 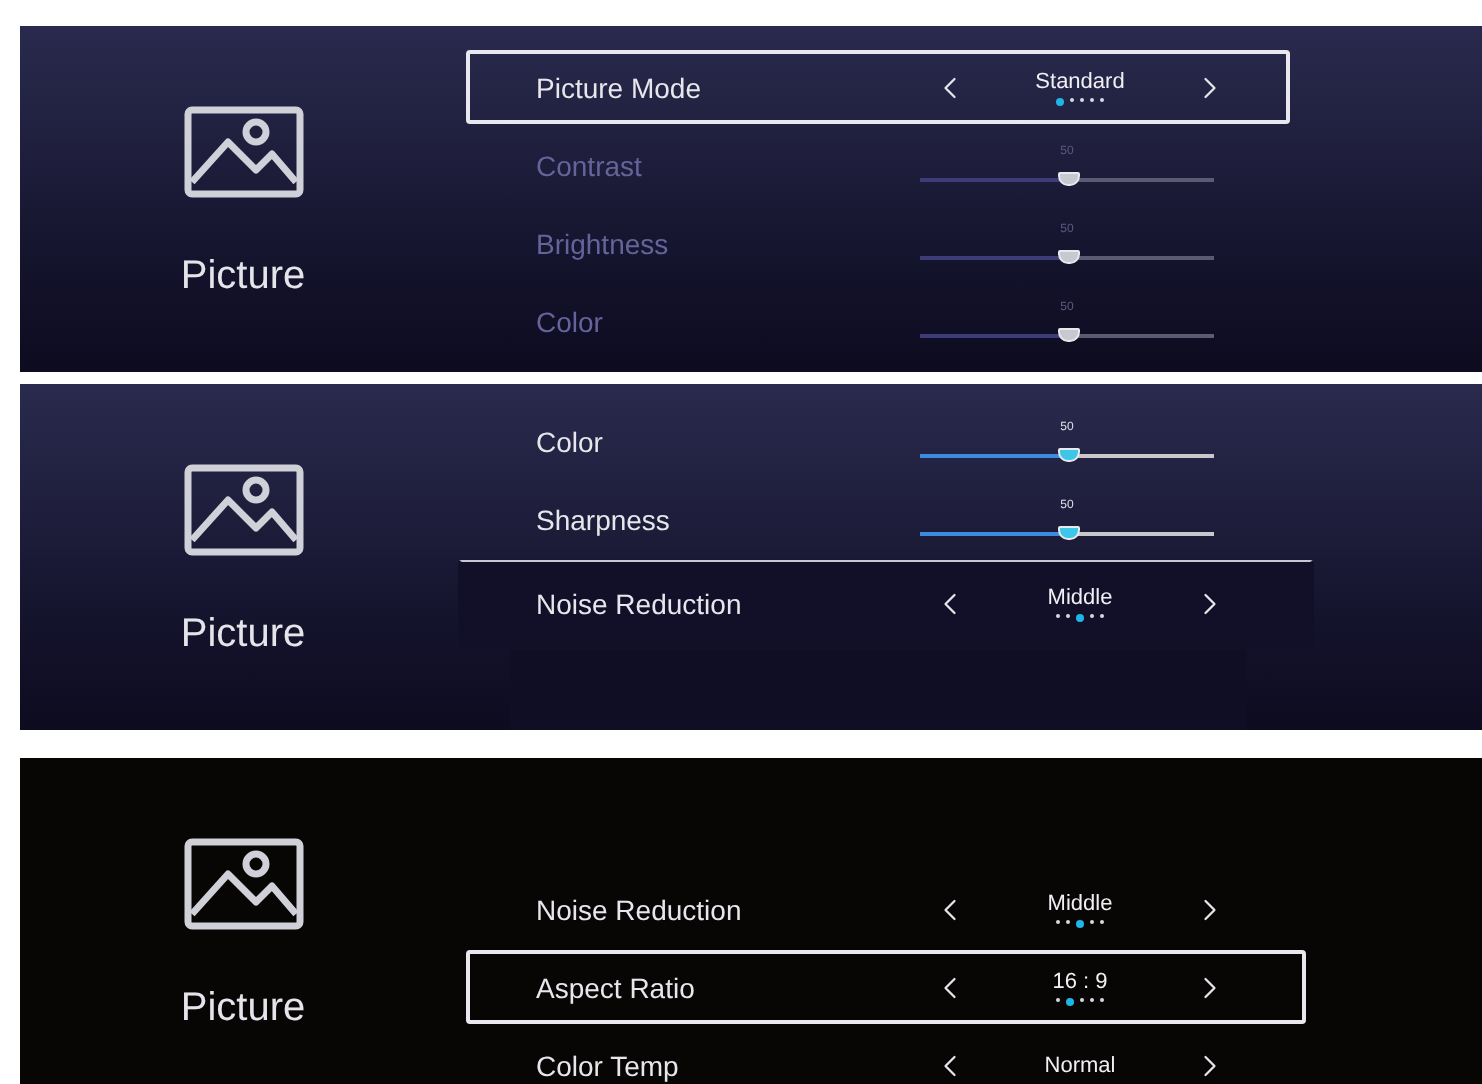 What do you see at coordinates (878, 87) in the screenshot?
I see `menu-row: Picture Mode Standard` at bounding box center [878, 87].